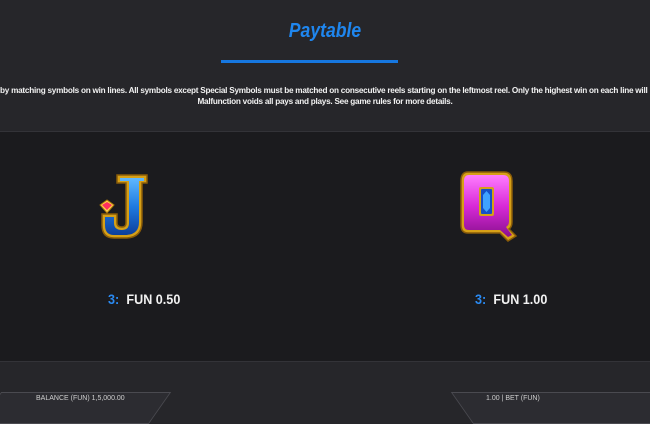 This screenshot has height=424, width=650. What do you see at coordinates (80, 398) in the screenshot?
I see `balance-label: BALANCE (FUN) 1,5,000.00` at bounding box center [80, 398].